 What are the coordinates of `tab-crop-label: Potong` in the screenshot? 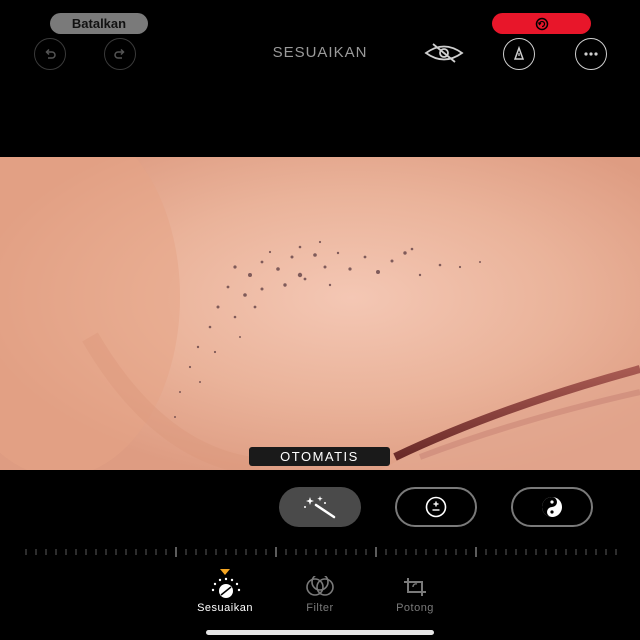 It's located at (415, 608).